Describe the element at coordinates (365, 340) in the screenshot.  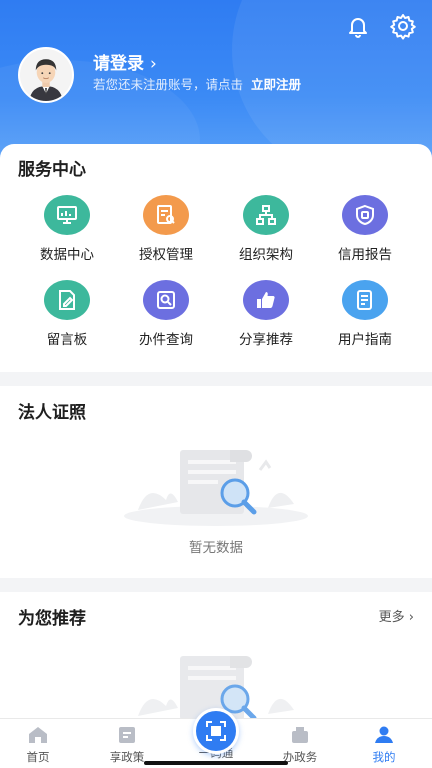
I see `grid-label: 用户指南` at that location.